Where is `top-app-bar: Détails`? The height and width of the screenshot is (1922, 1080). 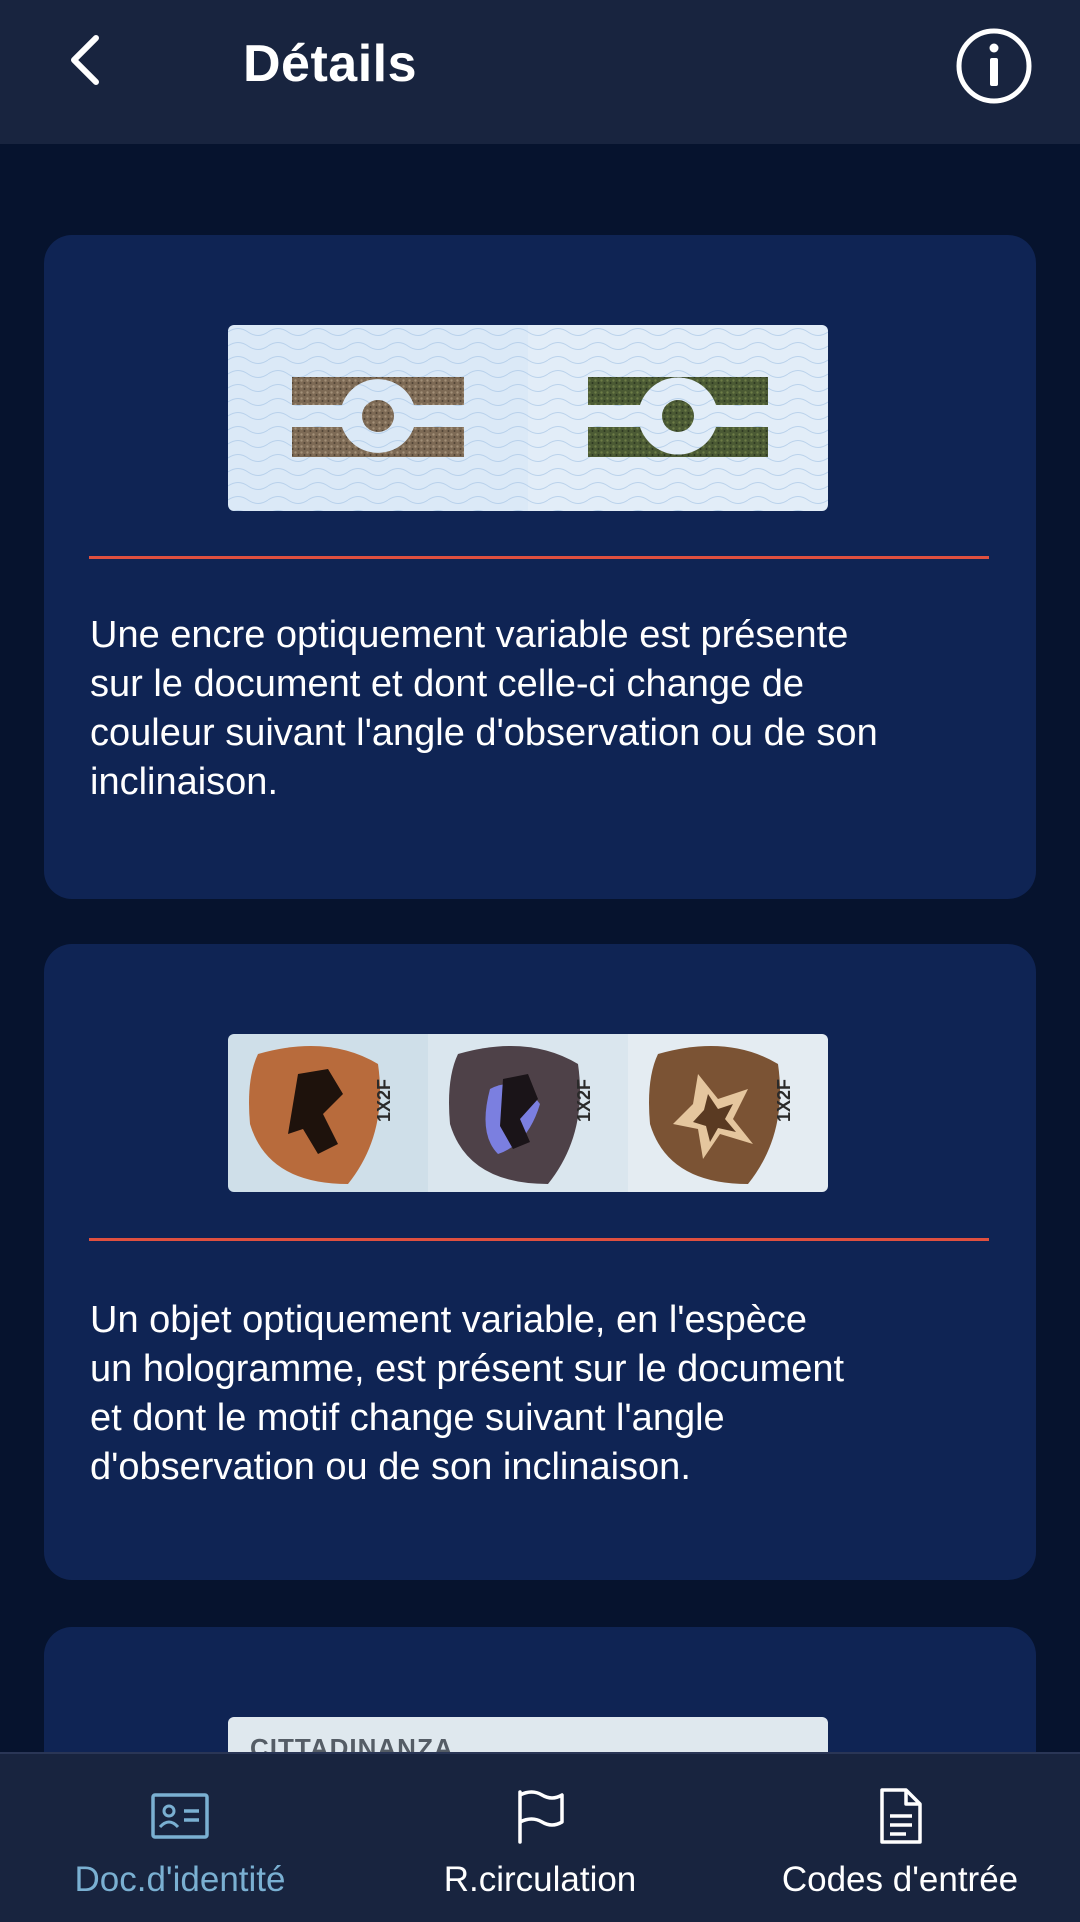 top-app-bar: Détails is located at coordinates (540, 72).